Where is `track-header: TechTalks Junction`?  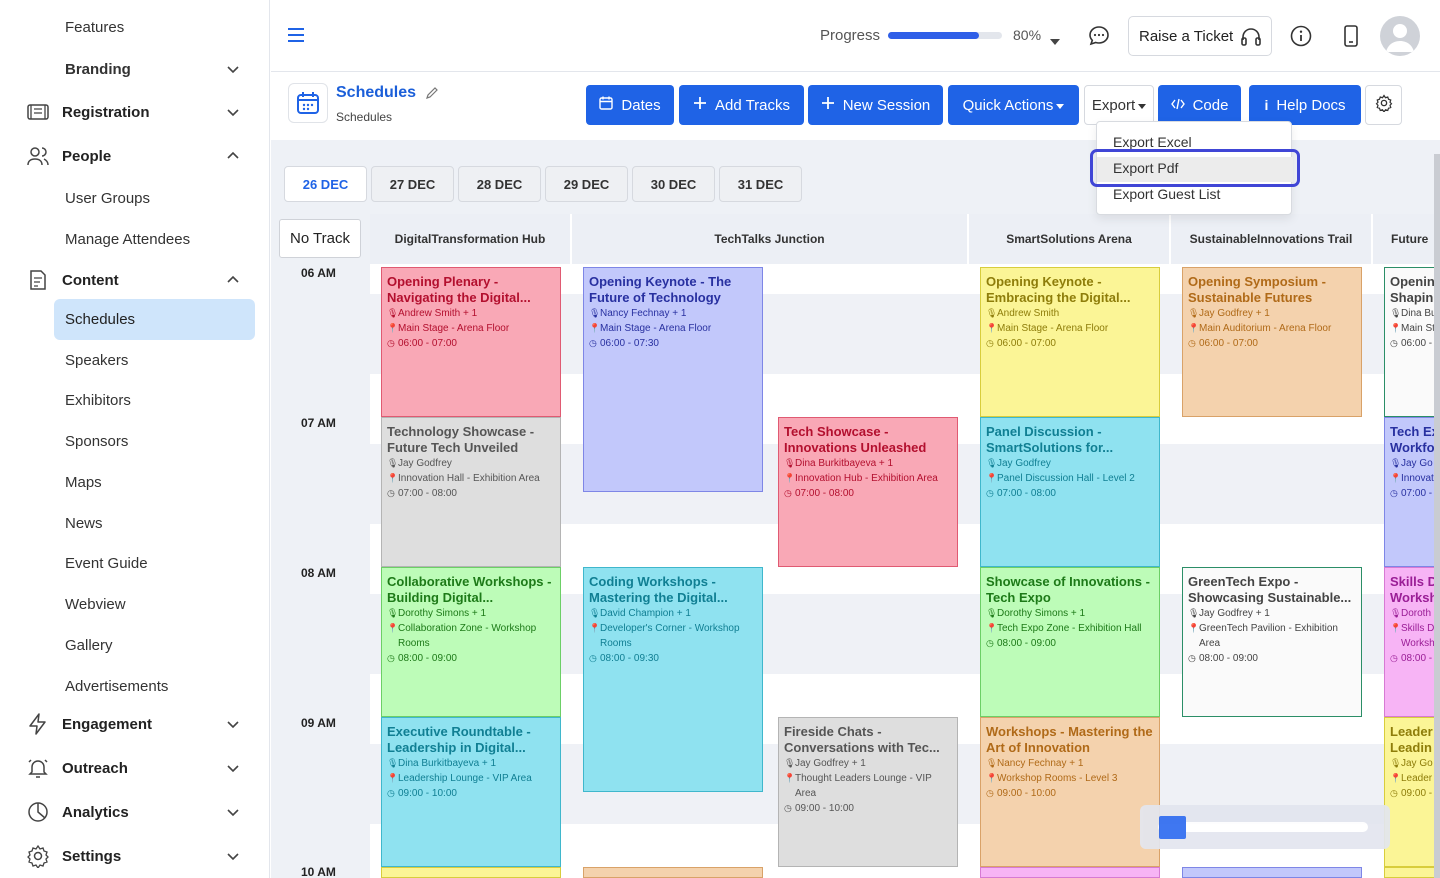
track-header: TechTalks Junction is located at coordinates (770, 239).